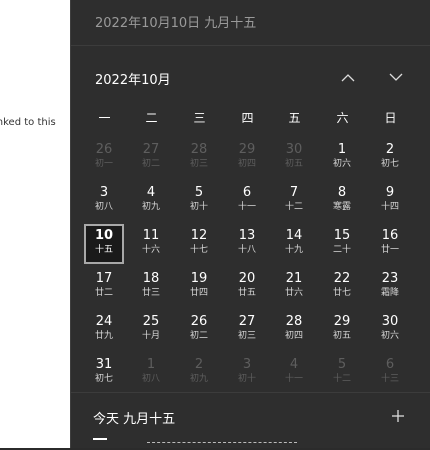 The width and height of the screenshot is (430, 450). What do you see at coordinates (151, 287) in the screenshot?
I see `calendar-day: 18 廿三` at bounding box center [151, 287].